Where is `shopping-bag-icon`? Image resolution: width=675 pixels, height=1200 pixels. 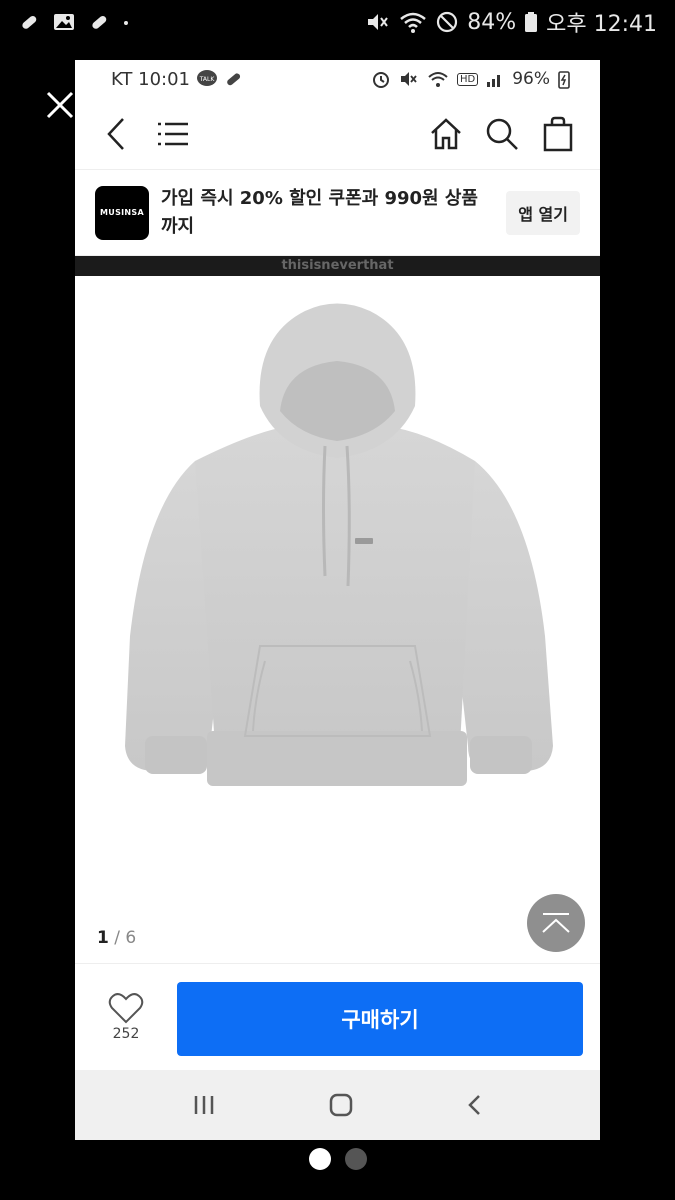
shopping-bag-icon is located at coordinates (558, 133).